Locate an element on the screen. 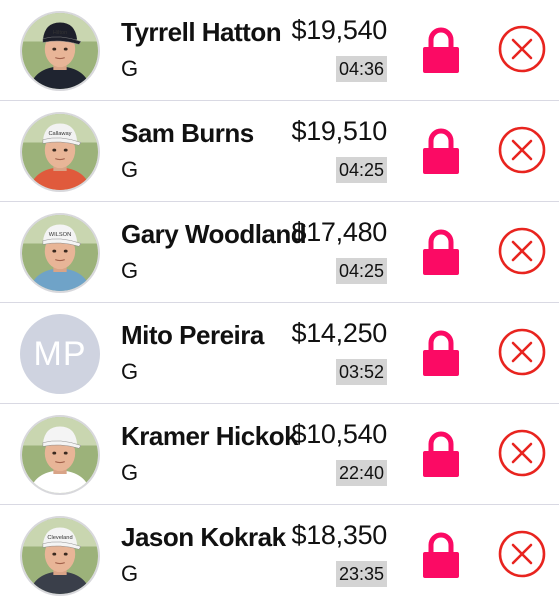  player-avatar: Hilton is located at coordinates (60, 51).